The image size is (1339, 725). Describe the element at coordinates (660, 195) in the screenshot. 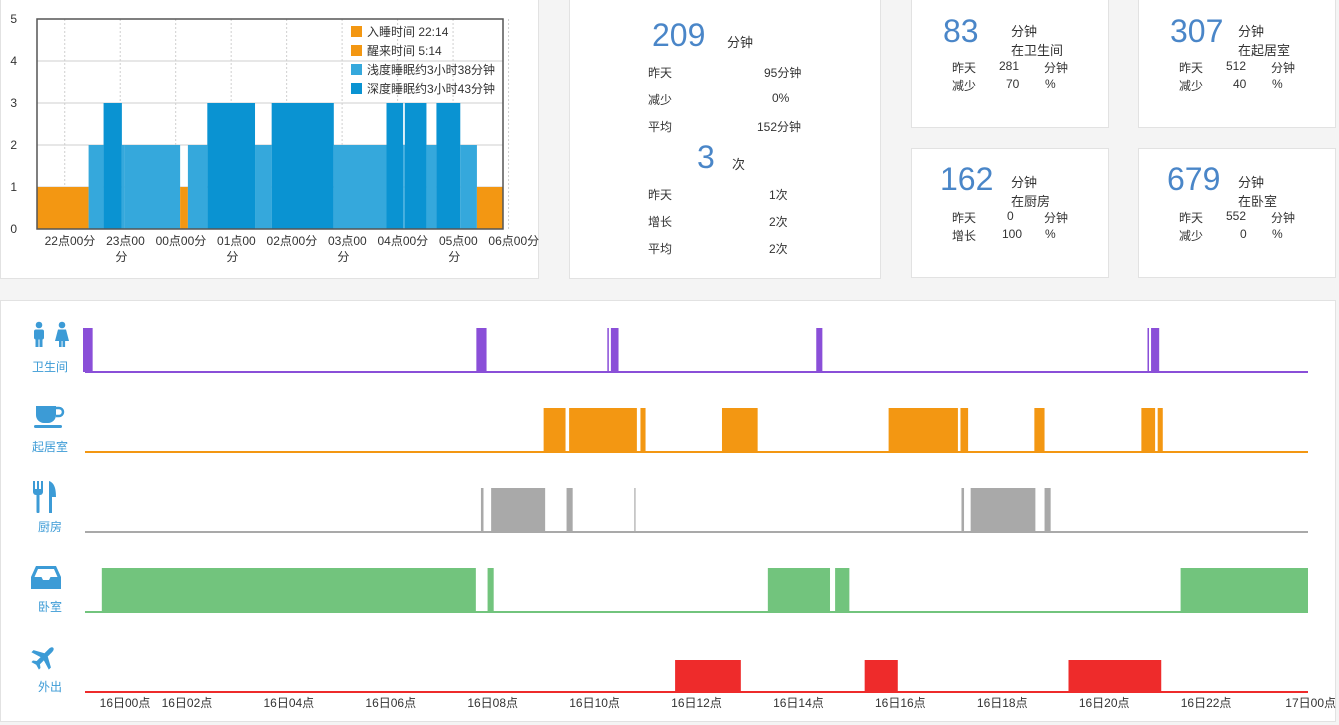

I see `count-row-label: 昨天` at that location.